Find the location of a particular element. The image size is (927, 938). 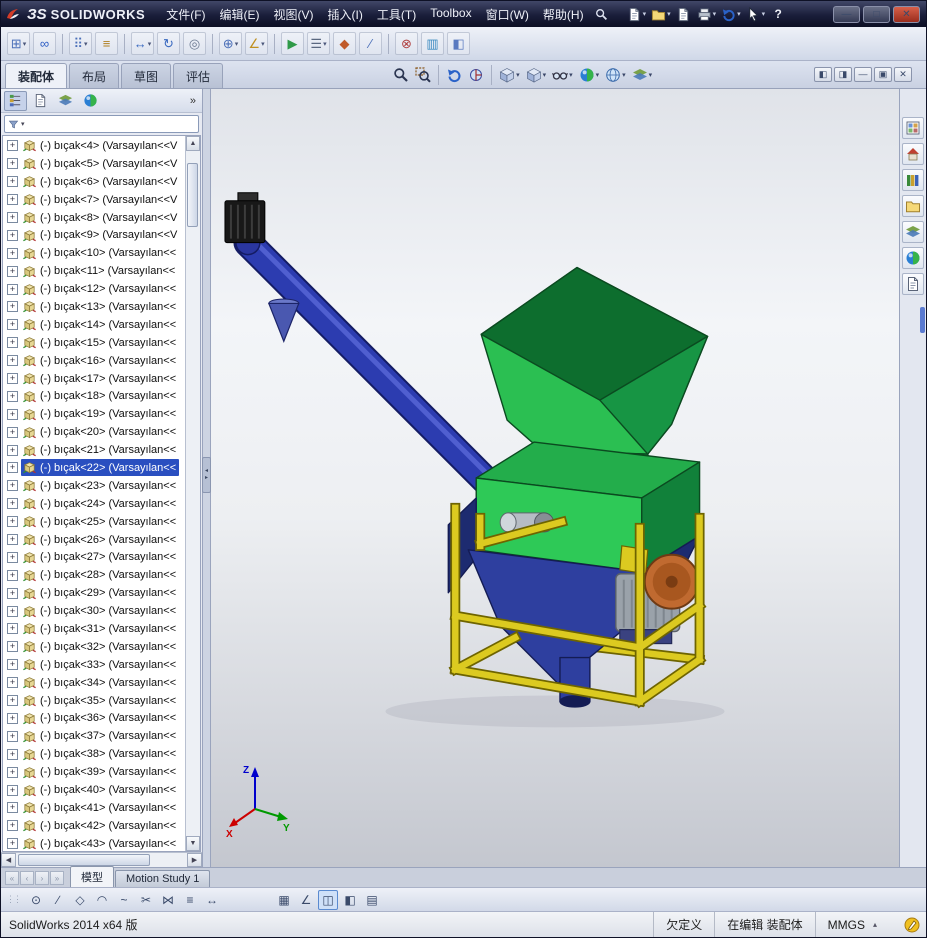

tree-item: + (-) bıçak<27> (Varsayılan<< is located at coordinates (94, 557).